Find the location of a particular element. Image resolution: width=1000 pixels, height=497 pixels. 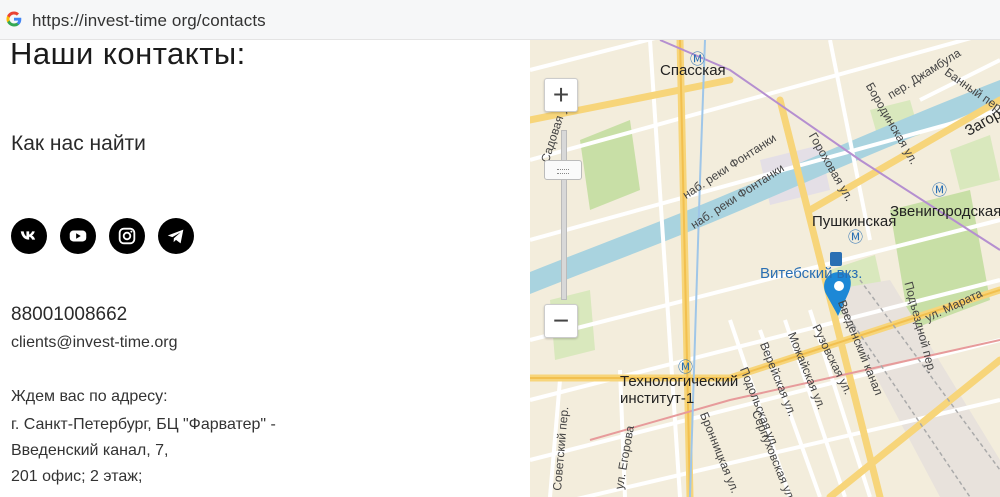

address-line: 201 офис; 2 этаж; is located at coordinates (77, 476).